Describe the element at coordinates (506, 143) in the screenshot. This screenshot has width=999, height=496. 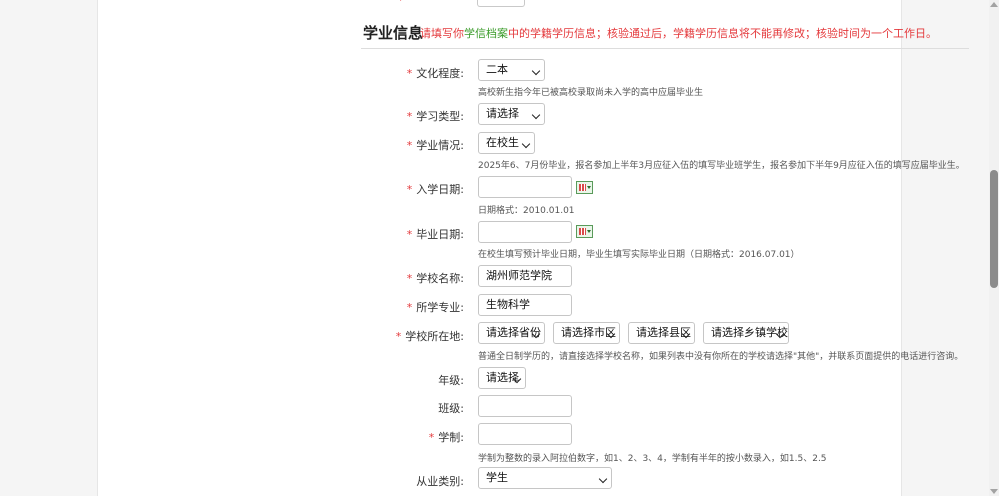
I see `study-status-select: 在校生` at that location.